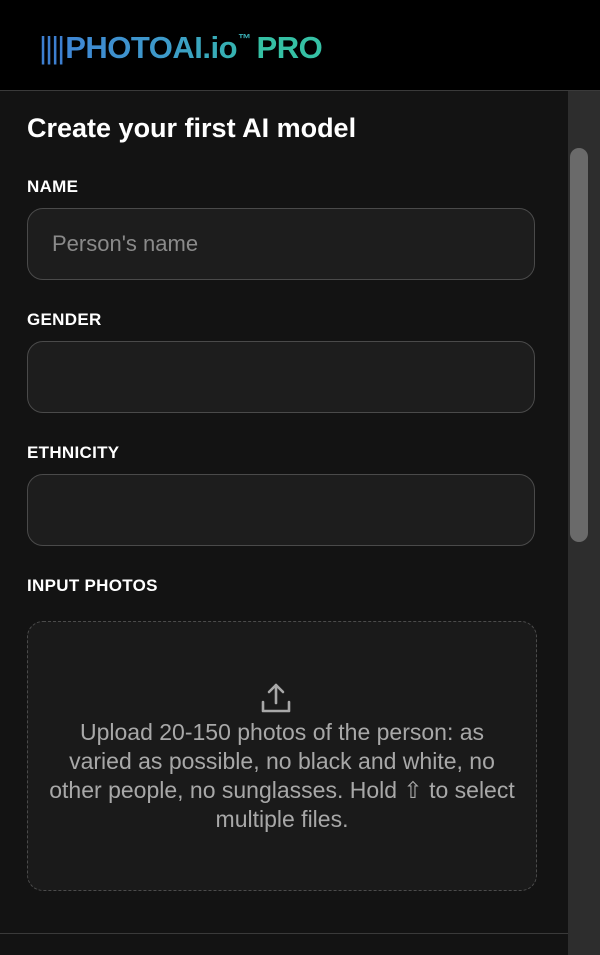  I want to click on ethnicity-label: ETHNICITY, so click(73, 452).